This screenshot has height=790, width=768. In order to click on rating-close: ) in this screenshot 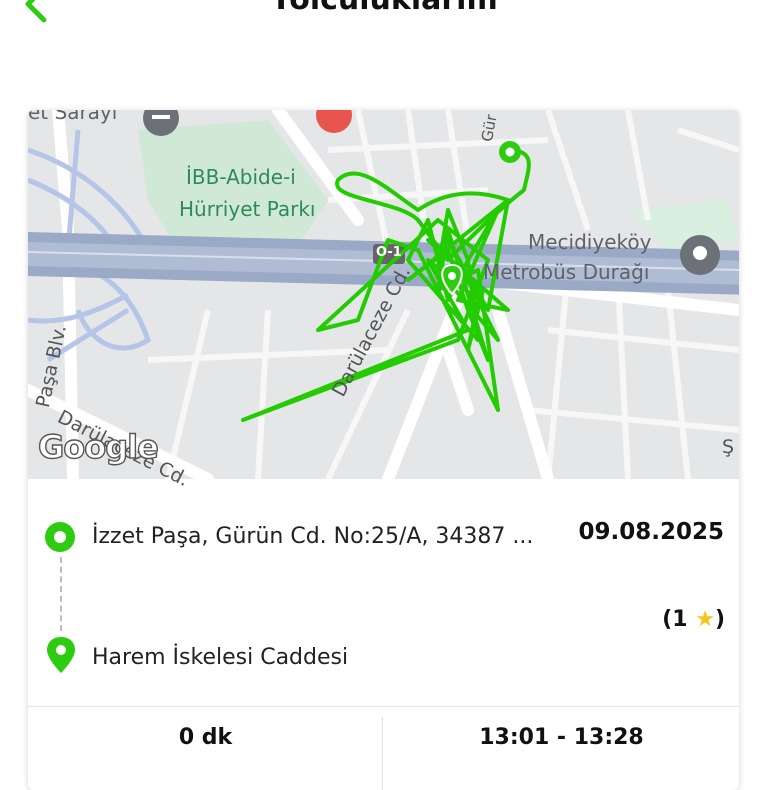, I will do `click(719, 619)`.